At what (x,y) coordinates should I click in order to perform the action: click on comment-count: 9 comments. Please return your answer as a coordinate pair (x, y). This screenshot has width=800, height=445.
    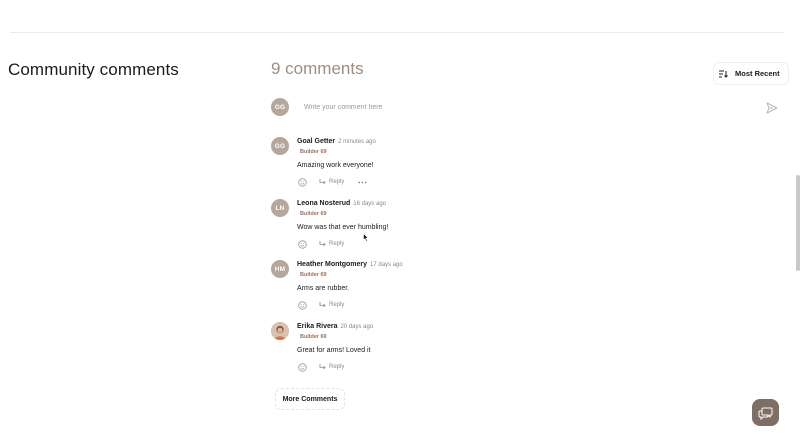
    Looking at the image, I should click on (317, 68).